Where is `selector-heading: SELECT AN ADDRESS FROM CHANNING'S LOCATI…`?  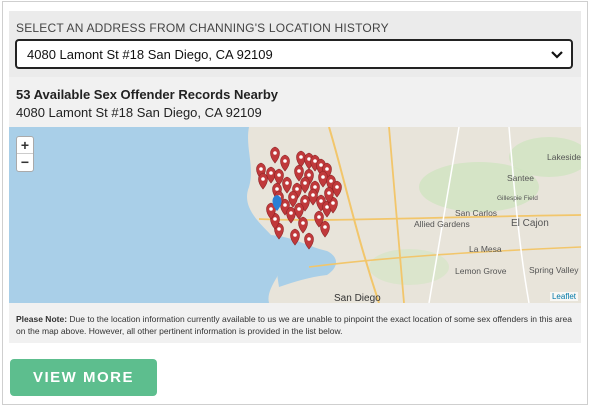 selector-heading: SELECT AN ADDRESS FROM CHANNING'S LOCATI… is located at coordinates (202, 28).